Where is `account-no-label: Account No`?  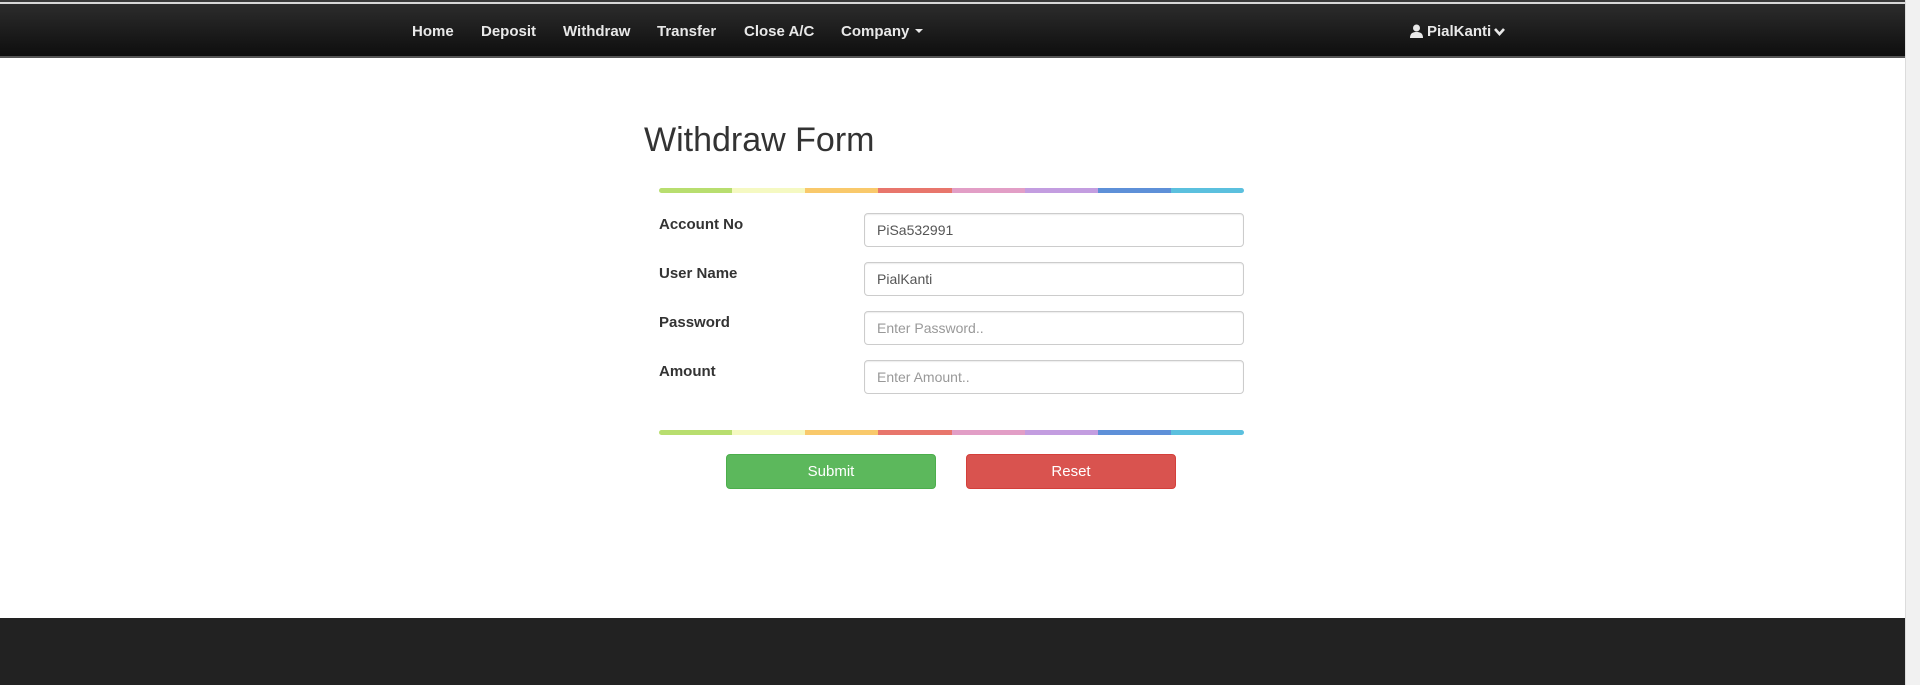
account-no-label: Account No is located at coordinates (701, 224).